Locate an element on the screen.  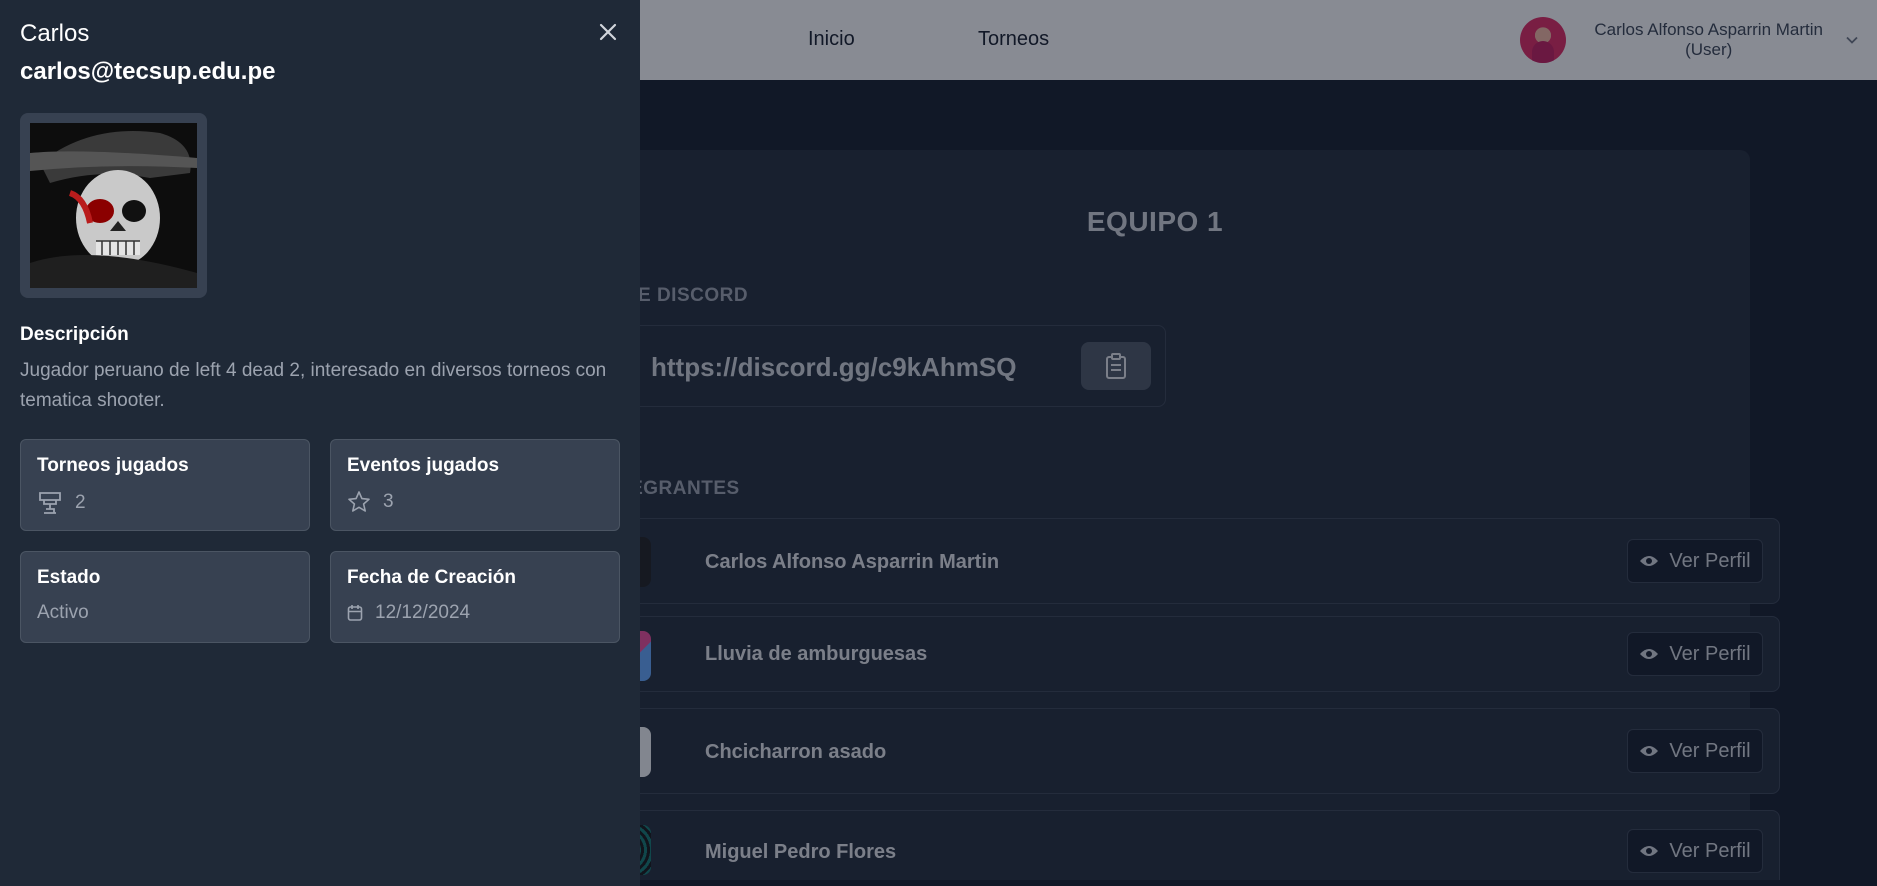
stat-value: Activo is located at coordinates (63, 612).